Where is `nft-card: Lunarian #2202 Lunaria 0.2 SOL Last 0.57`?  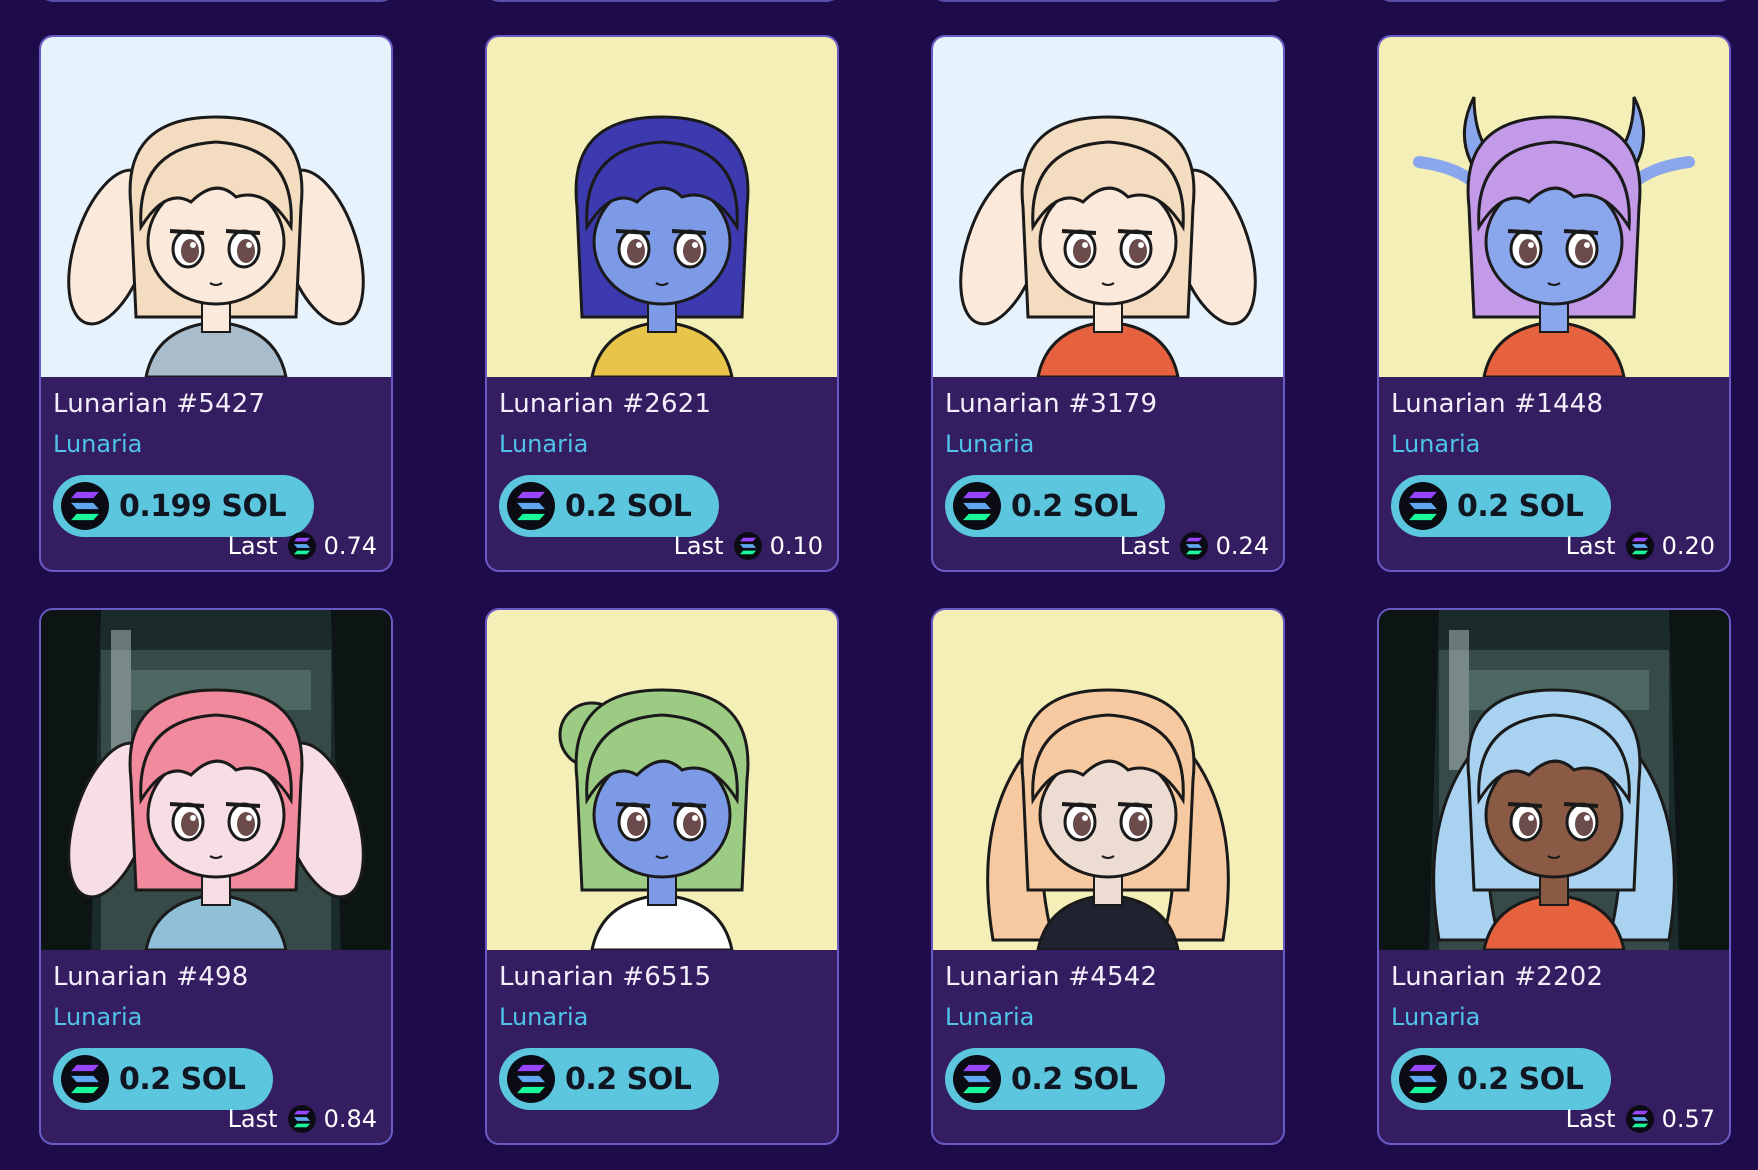 nft-card: Lunarian #2202 Lunaria 0.2 SOL Last 0.57 is located at coordinates (1554, 876).